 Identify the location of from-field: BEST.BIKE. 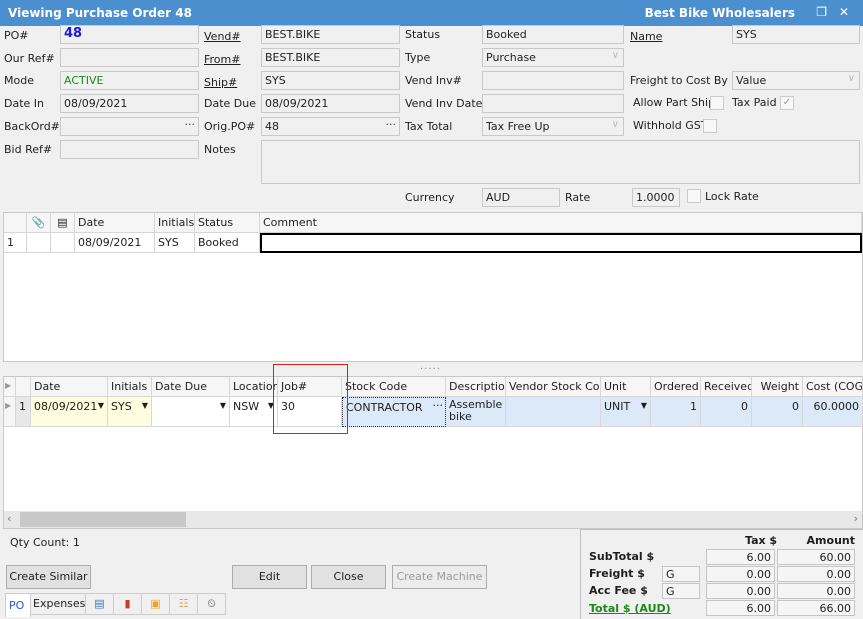
(330, 57).